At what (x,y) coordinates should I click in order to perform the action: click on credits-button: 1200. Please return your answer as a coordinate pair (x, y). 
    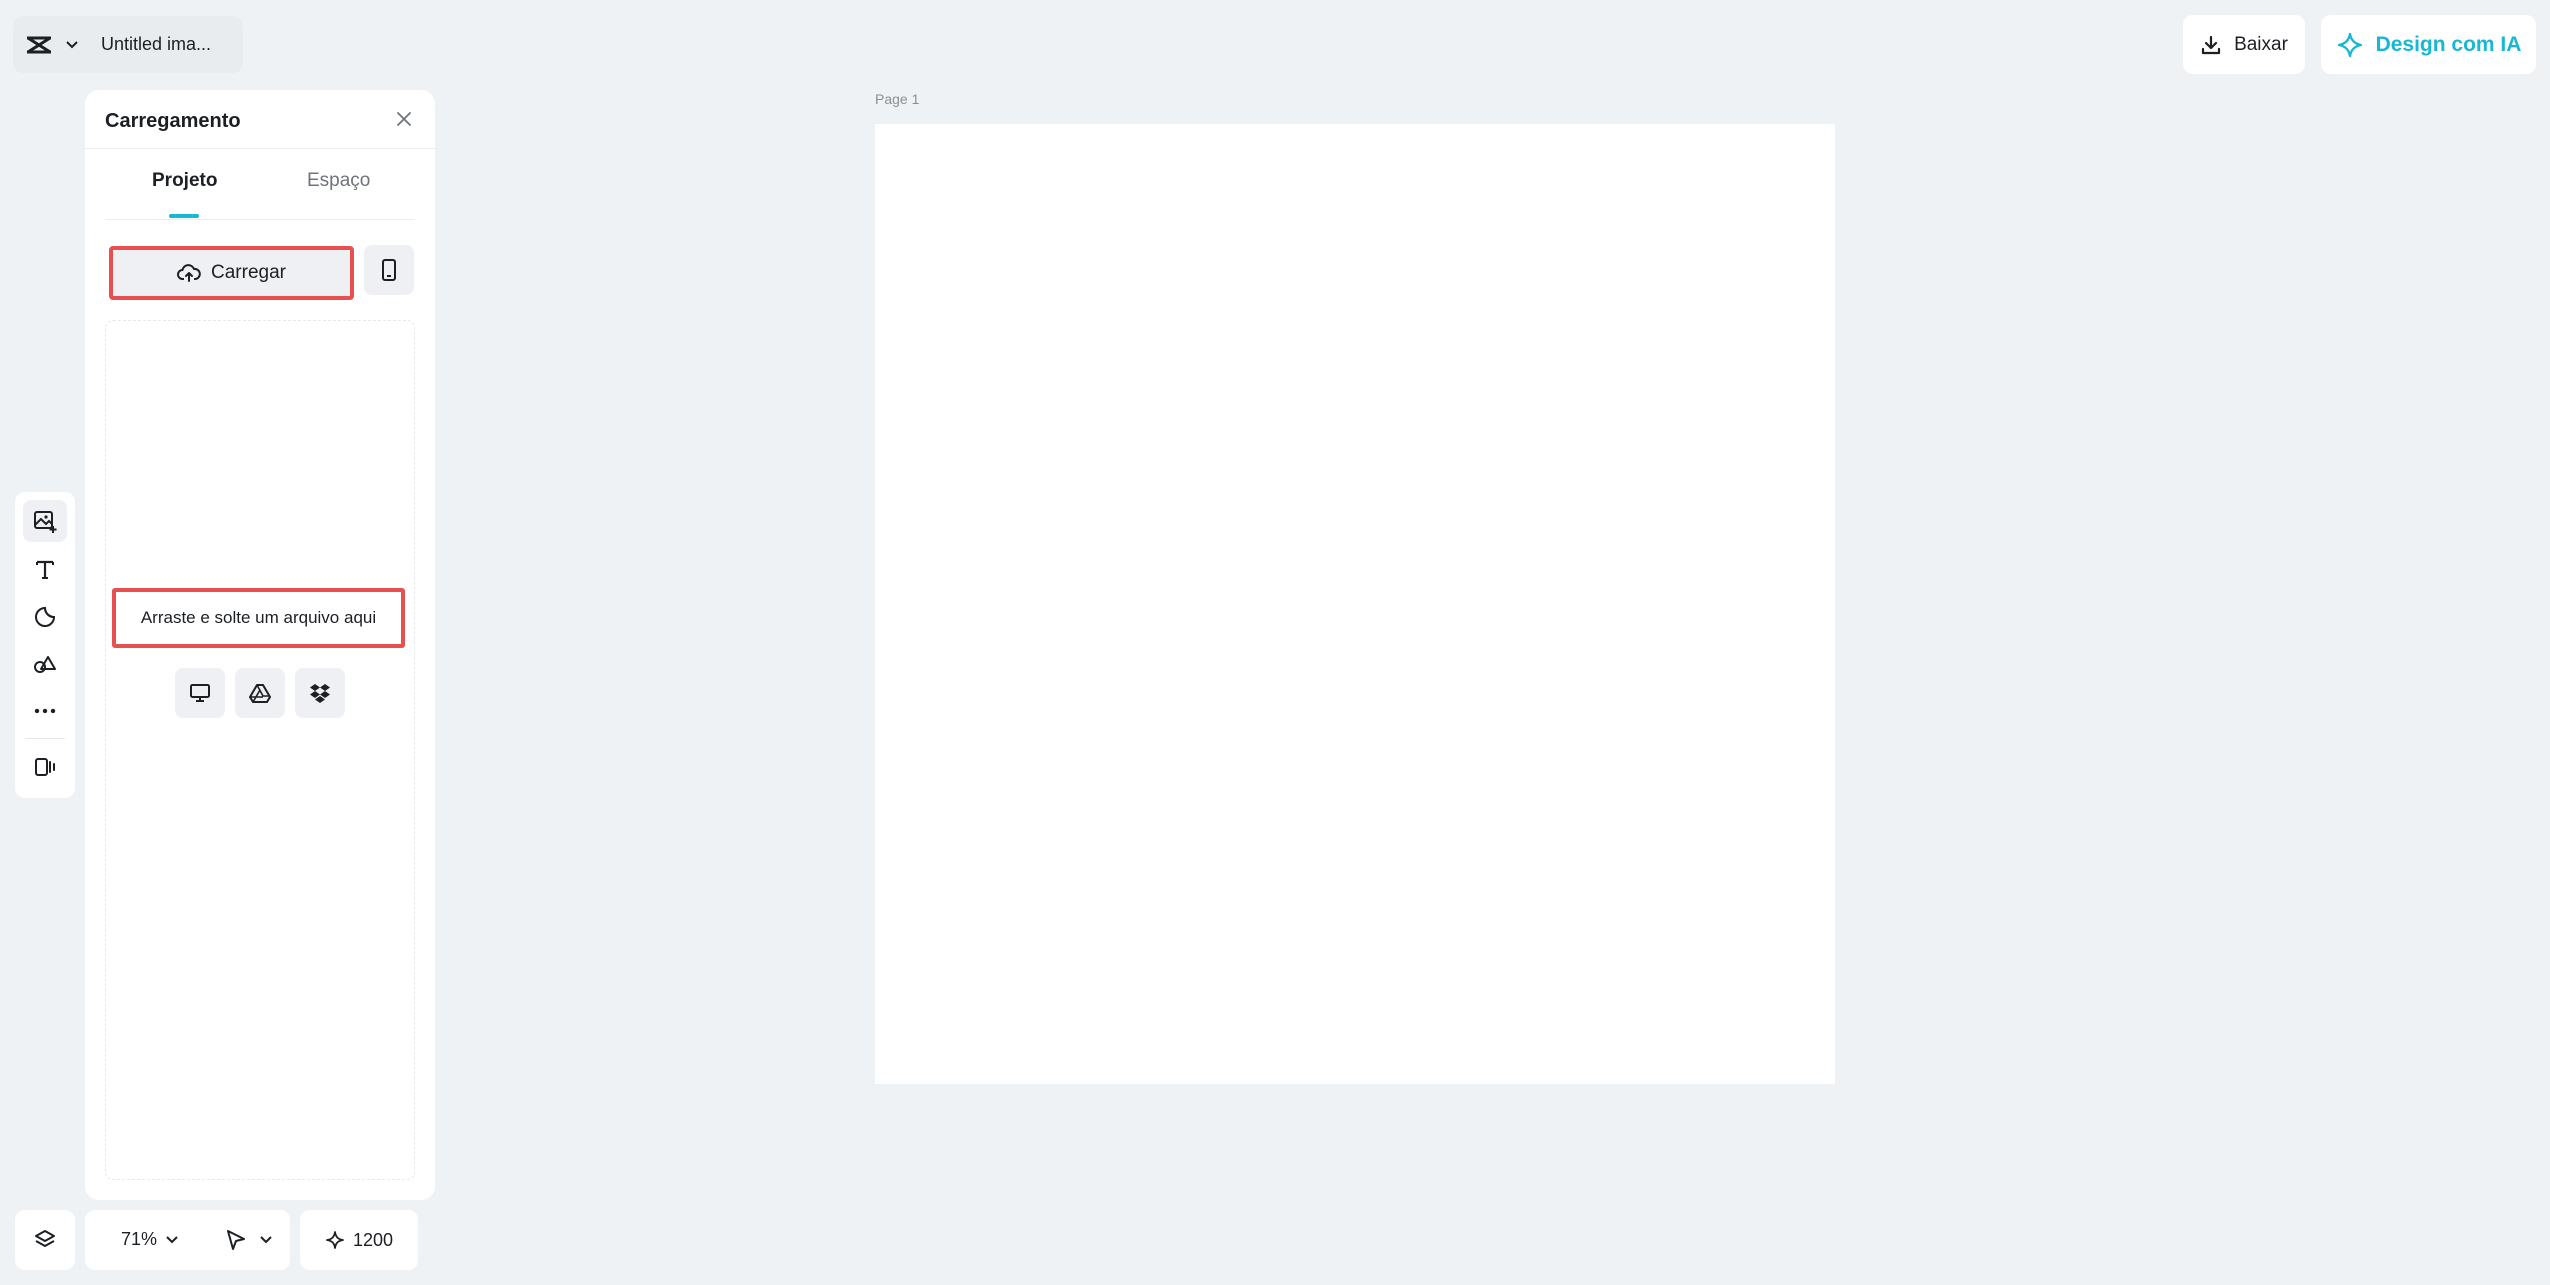
    Looking at the image, I should click on (359, 1240).